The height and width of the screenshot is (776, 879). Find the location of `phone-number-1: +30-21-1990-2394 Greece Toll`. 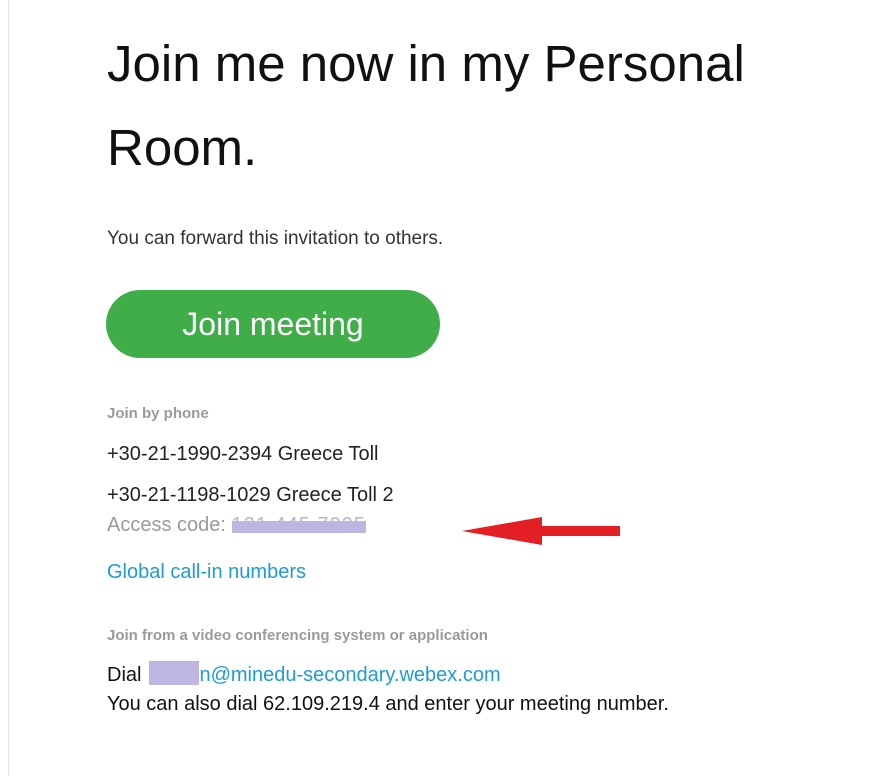

phone-number-1: +30-21-1990-2394 Greece Toll is located at coordinates (243, 454).